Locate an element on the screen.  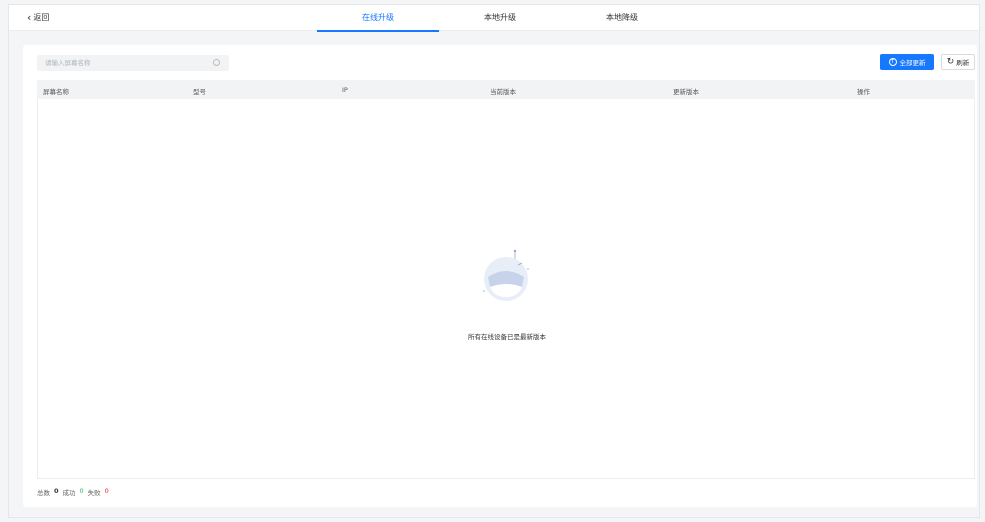
tab-local-downgrade: 本地降级 is located at coordinates (622, 18).